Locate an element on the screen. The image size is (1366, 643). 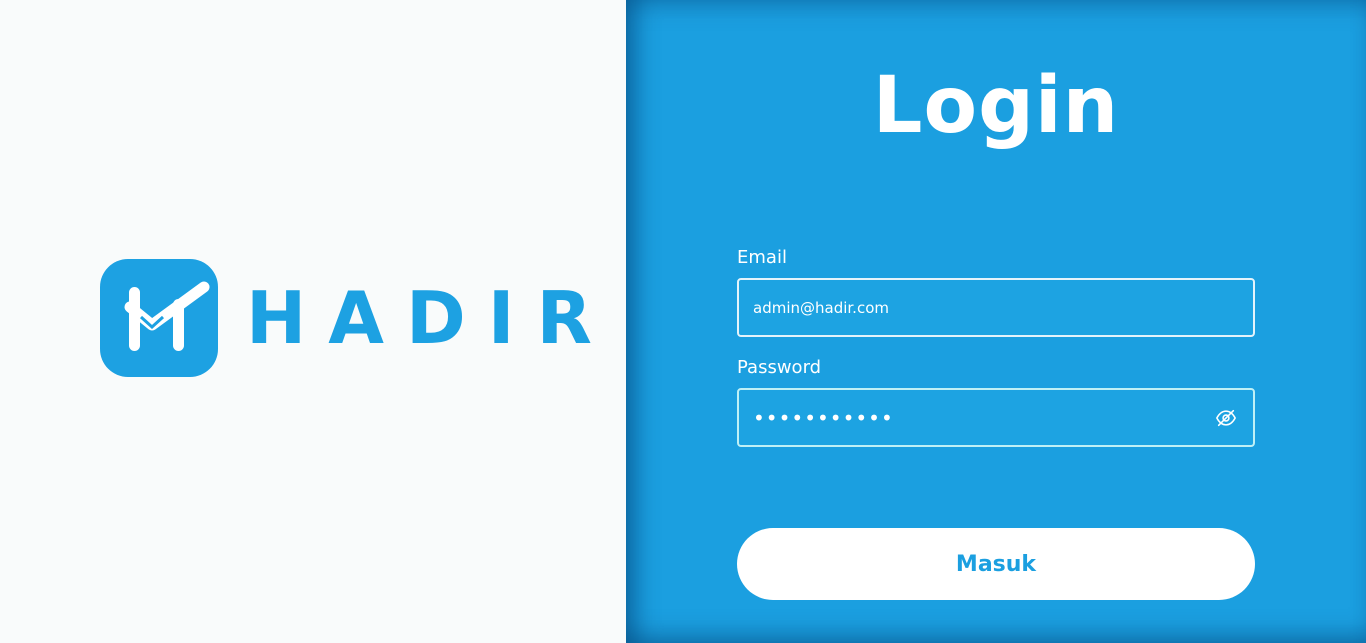
password-field is located at coordinates (978, 417).